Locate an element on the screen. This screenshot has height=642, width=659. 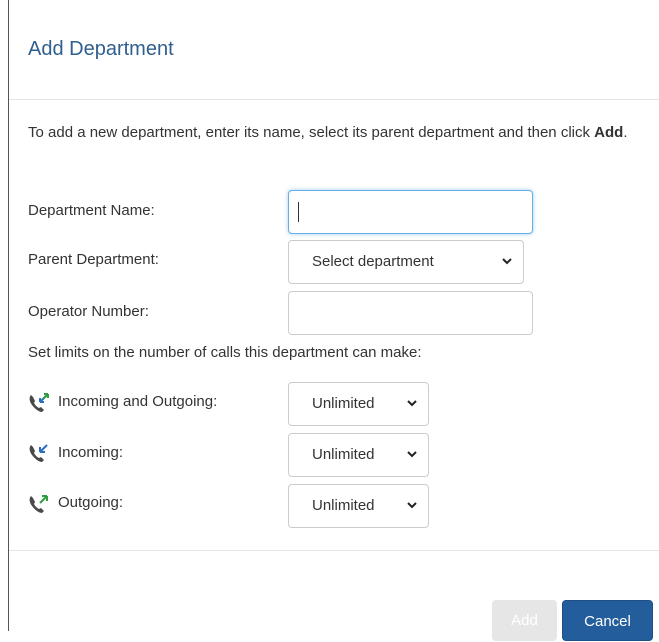
incoming-outgoing-select: Unlimited is located at coordinates (358, 404).